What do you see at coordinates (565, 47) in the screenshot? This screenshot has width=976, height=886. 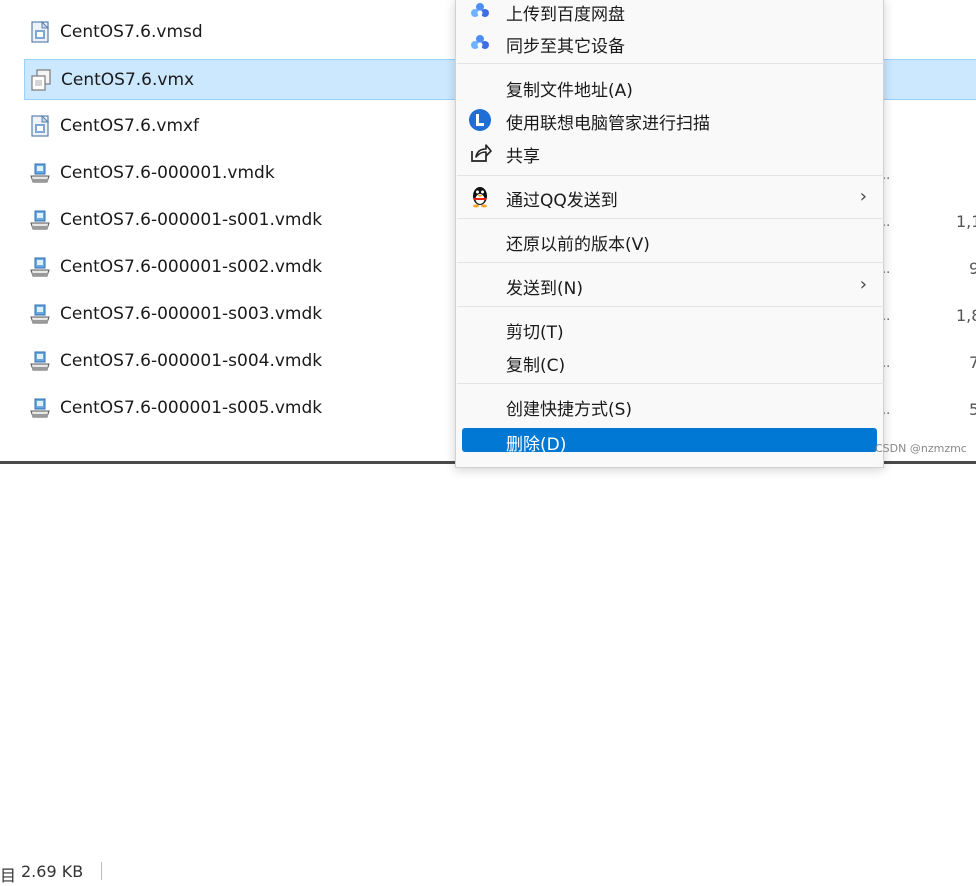 I see `menu-item-label: 同步至其它设备` at bounding box center [565, 47].